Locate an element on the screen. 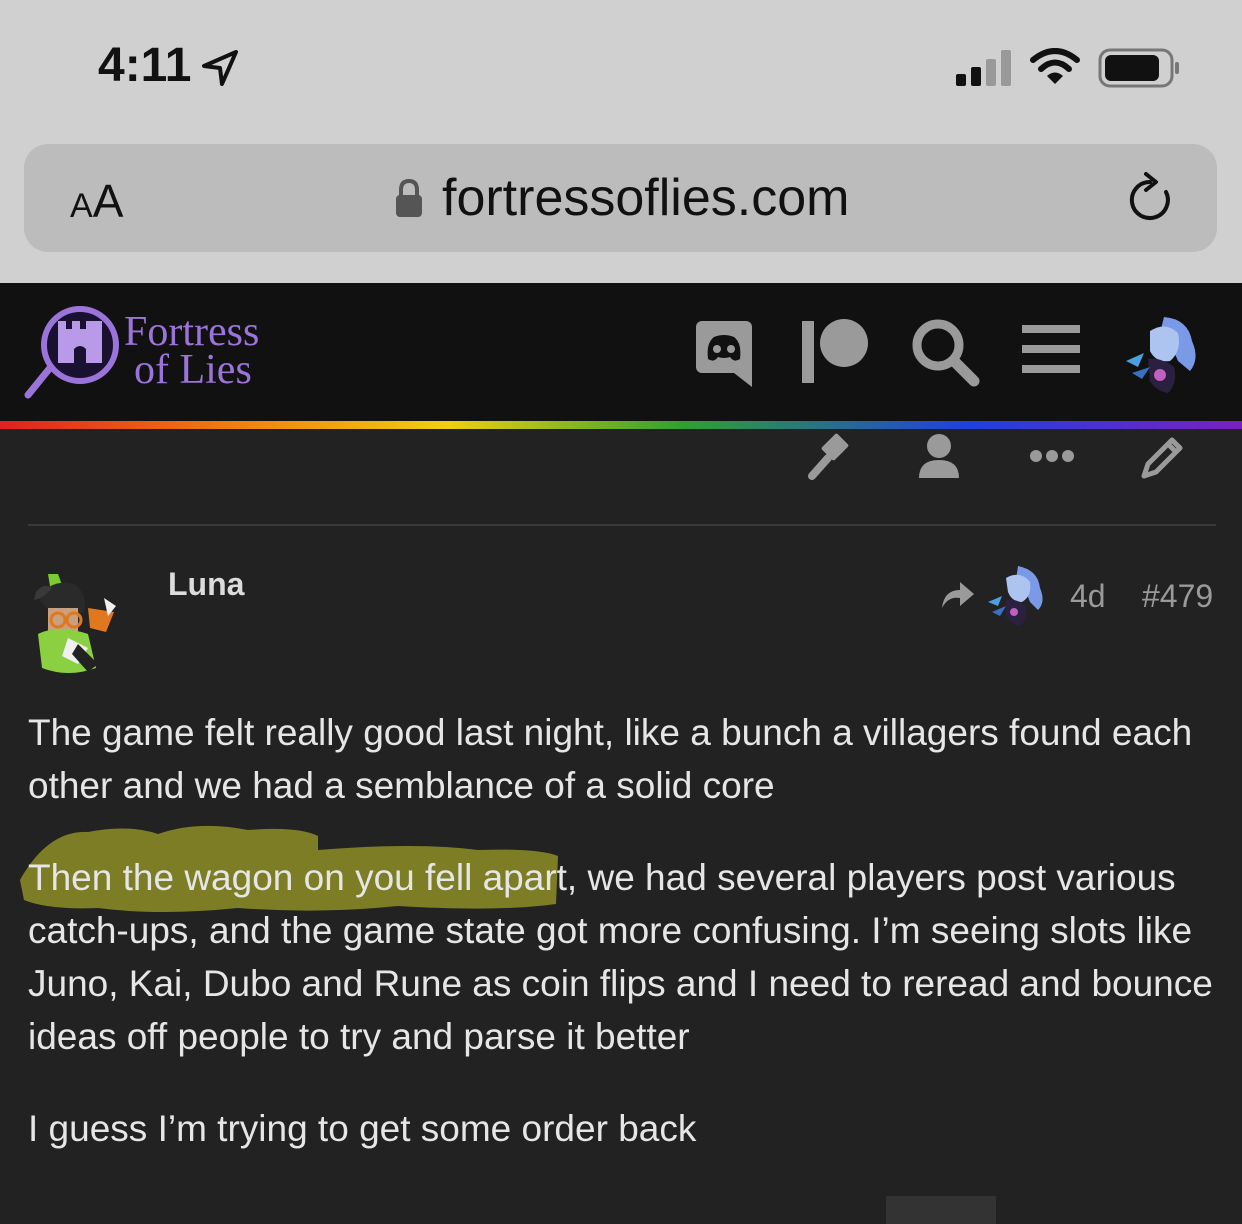 The height and width of the screenshot is (1224, 1242). topic-divider is located at coordinates (622, 525).